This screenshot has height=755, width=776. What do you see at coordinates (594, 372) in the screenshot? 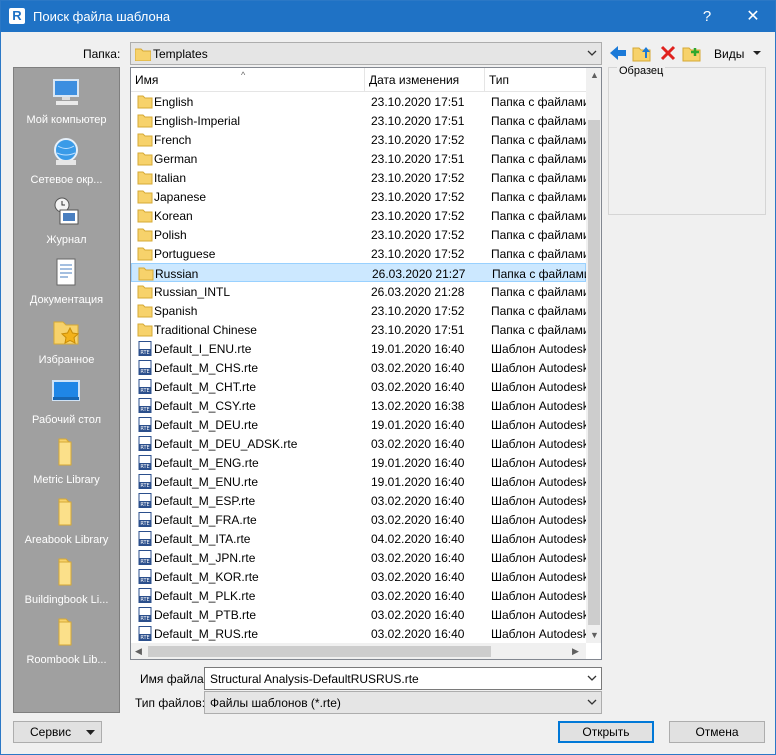
I see `vertical-scroll-thumb` at bounding box center [594, 372].